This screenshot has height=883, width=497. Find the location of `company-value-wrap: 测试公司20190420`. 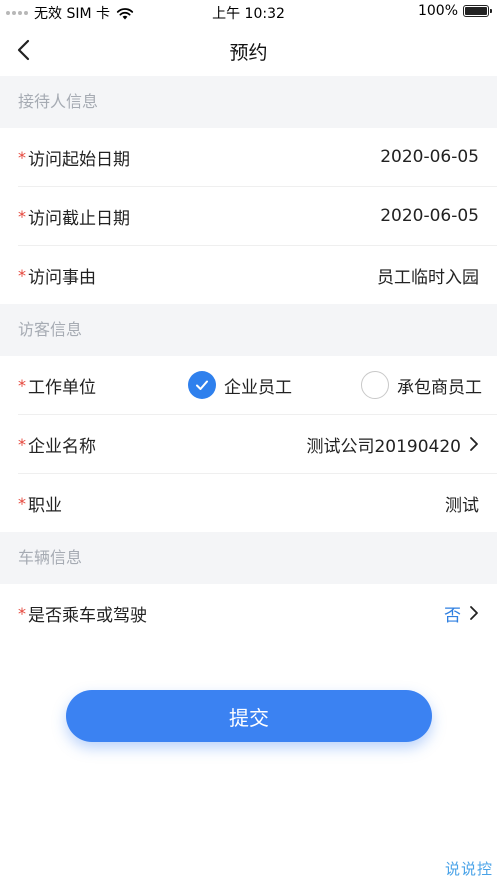

company-value-wrap: 测试公司20190420 is located at coordinates (392, 444).